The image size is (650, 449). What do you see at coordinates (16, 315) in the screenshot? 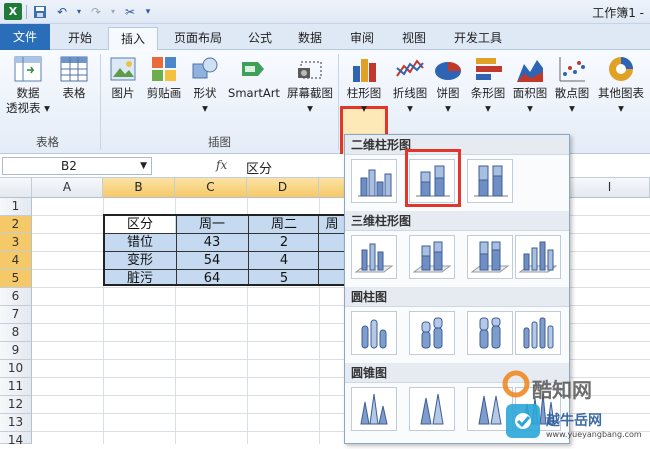
I see `row-header: 7` at bounding box center [16, 315].